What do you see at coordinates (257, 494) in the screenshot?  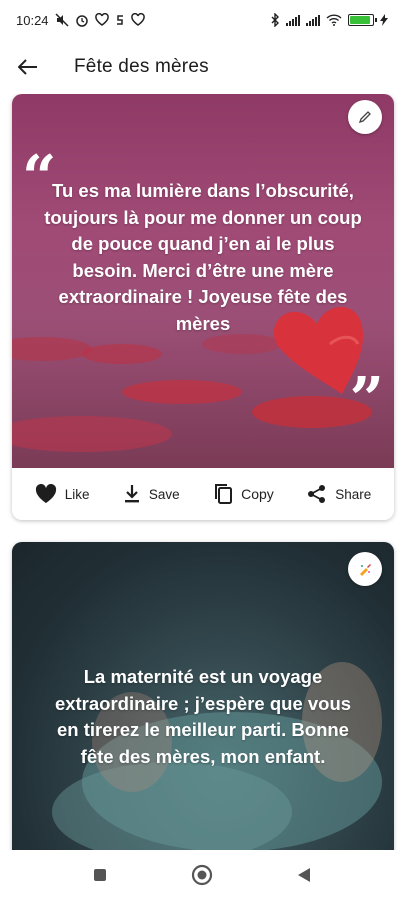 I see `copy-label: Copy` at bounding box center [257, 494].